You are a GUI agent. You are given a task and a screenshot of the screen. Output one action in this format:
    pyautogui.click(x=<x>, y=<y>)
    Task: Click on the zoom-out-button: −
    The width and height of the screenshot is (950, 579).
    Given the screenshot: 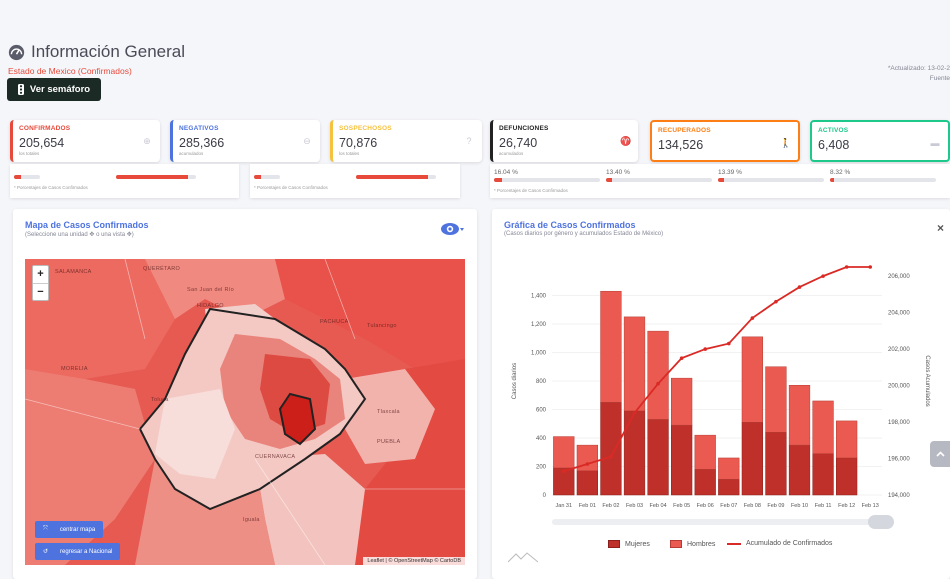 What is the action you would take?
    pyautogui.click(x=40, y=291)
    